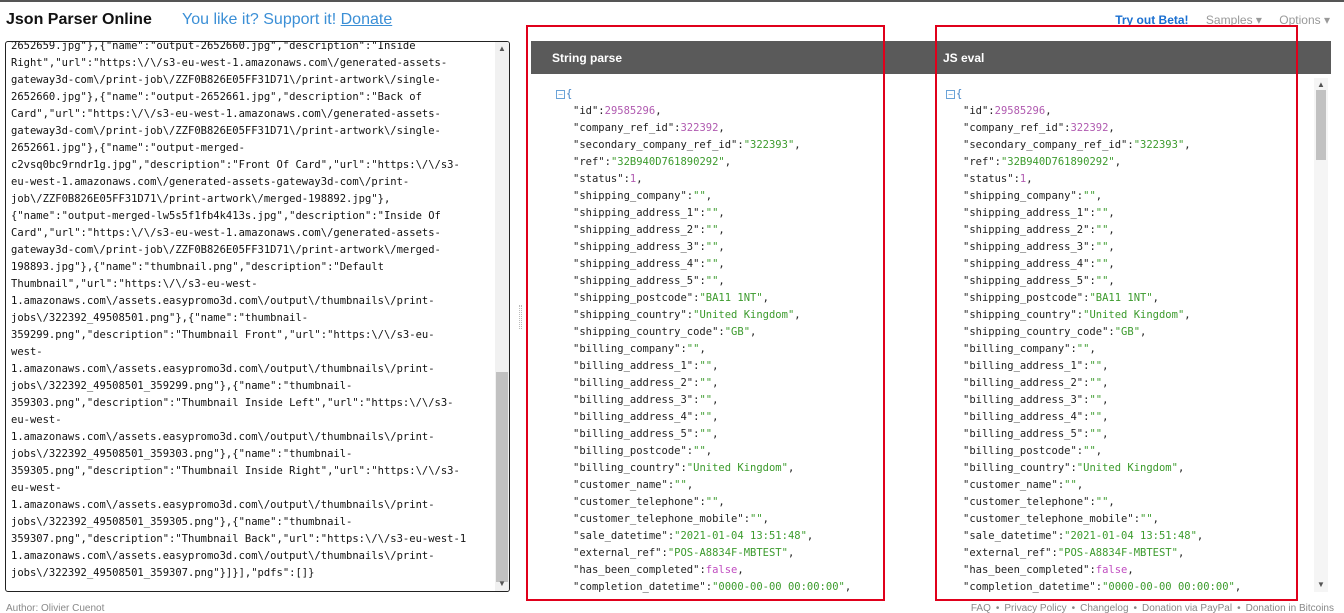 The width and height of the screenshot is (1344, 613). What do you see at coordinates (128, 148) in the screenshot?
I see `editor-line: 2652661.jpg"},{"name":"output-merged-` at bounding box center [128, 148].